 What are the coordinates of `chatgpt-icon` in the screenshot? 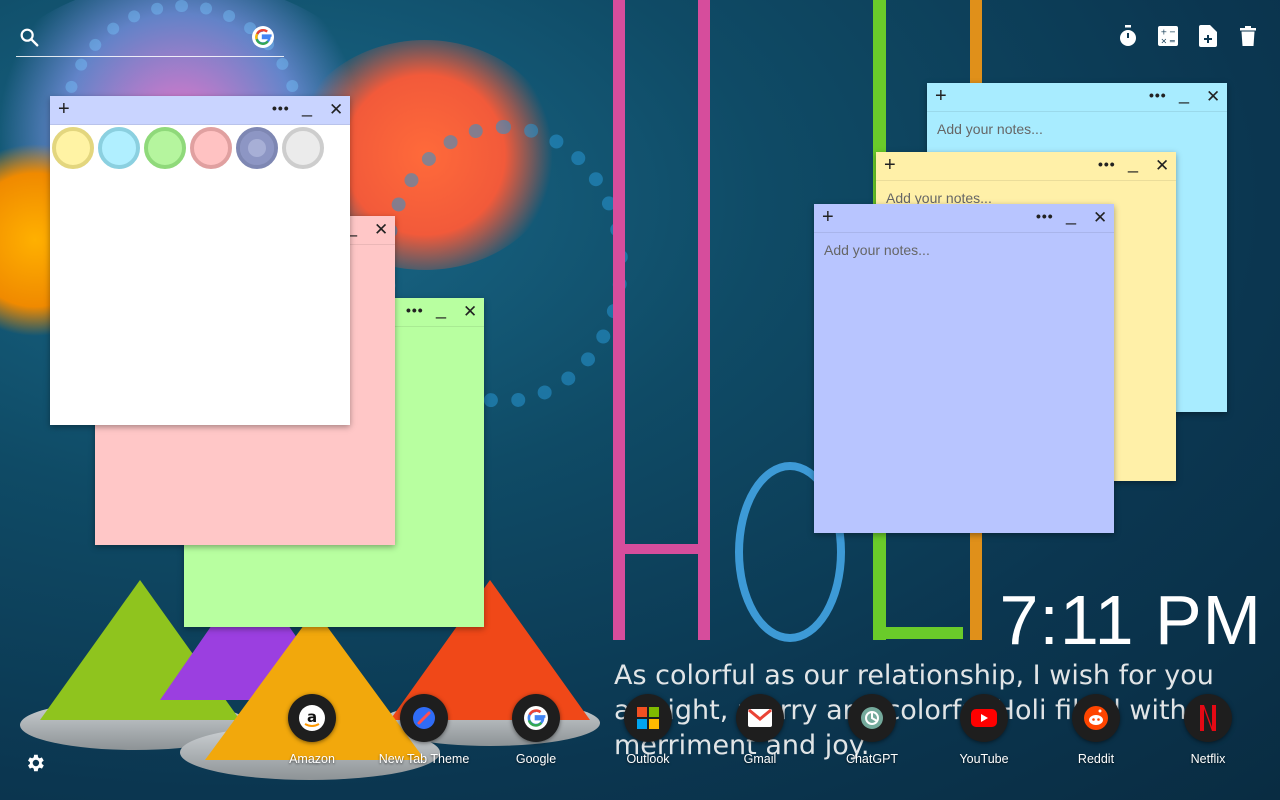 It's located at (872, 718).